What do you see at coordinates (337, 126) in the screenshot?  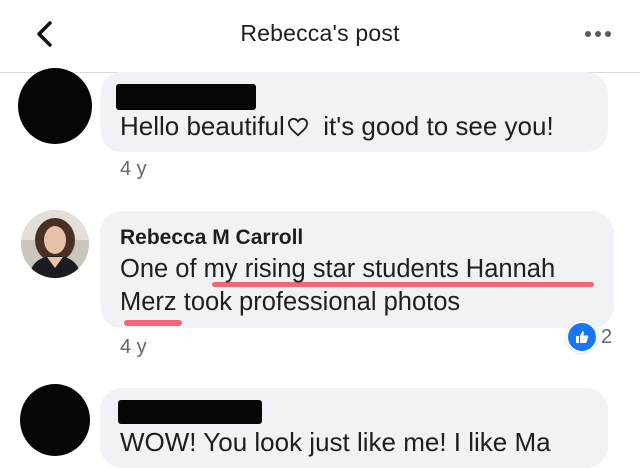 I see `comment-text: Hello beautiful it's good to see you!` at bounding box center [337, 126].